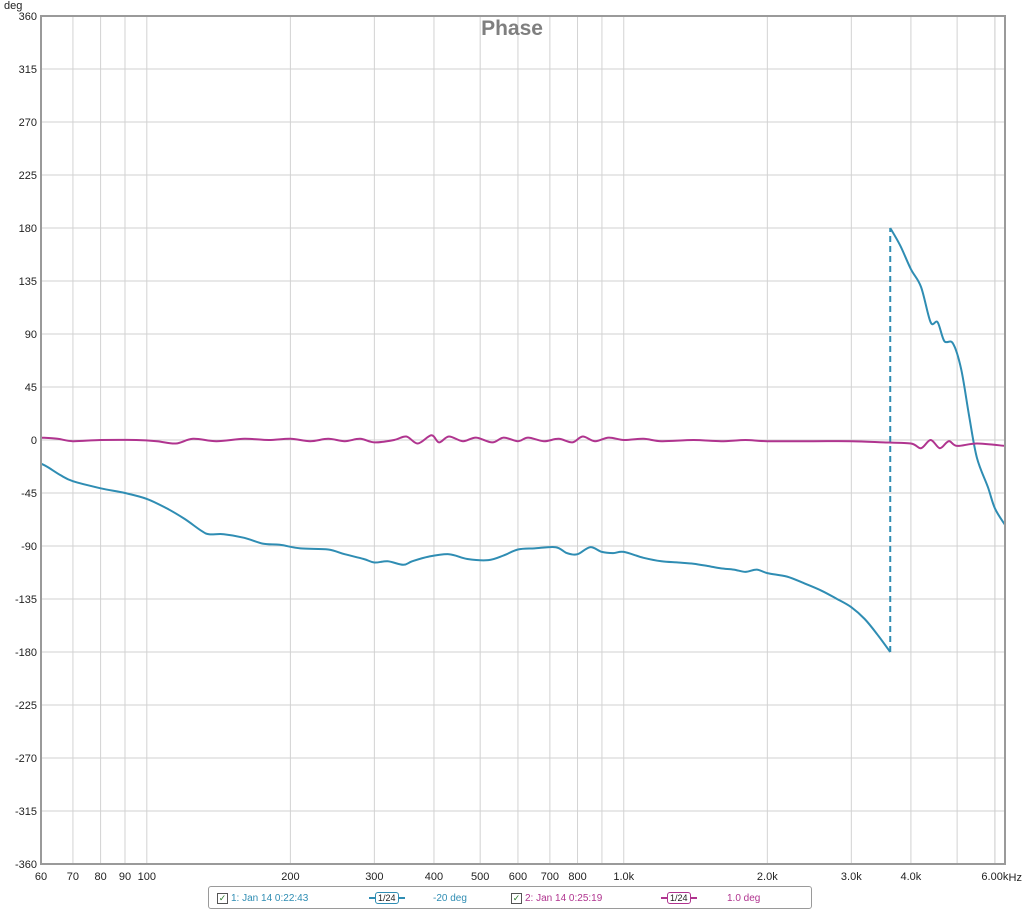  I want to click on series-1-smoothing: 1/24, so click(387, 898).